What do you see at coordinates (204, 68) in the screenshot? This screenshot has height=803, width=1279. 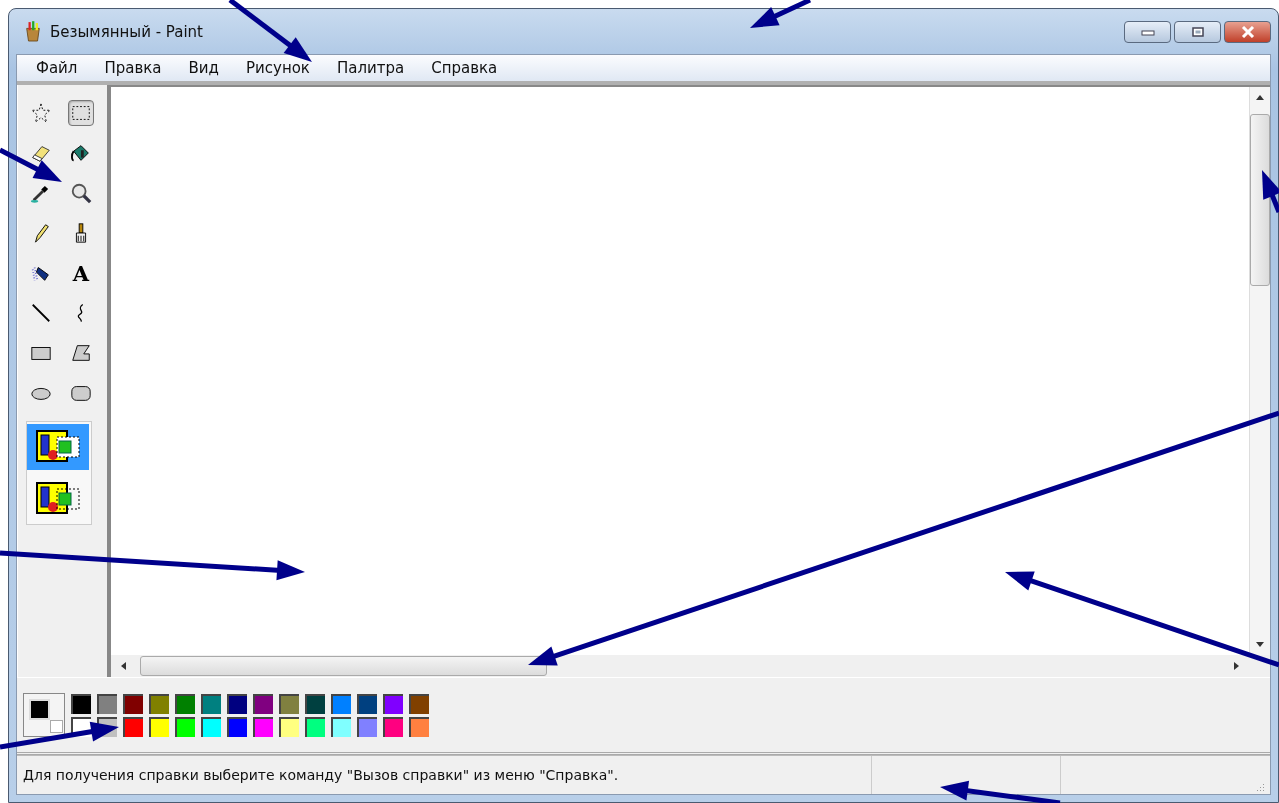 I see `menu-item: Вид` at bounding box center [204, 68].